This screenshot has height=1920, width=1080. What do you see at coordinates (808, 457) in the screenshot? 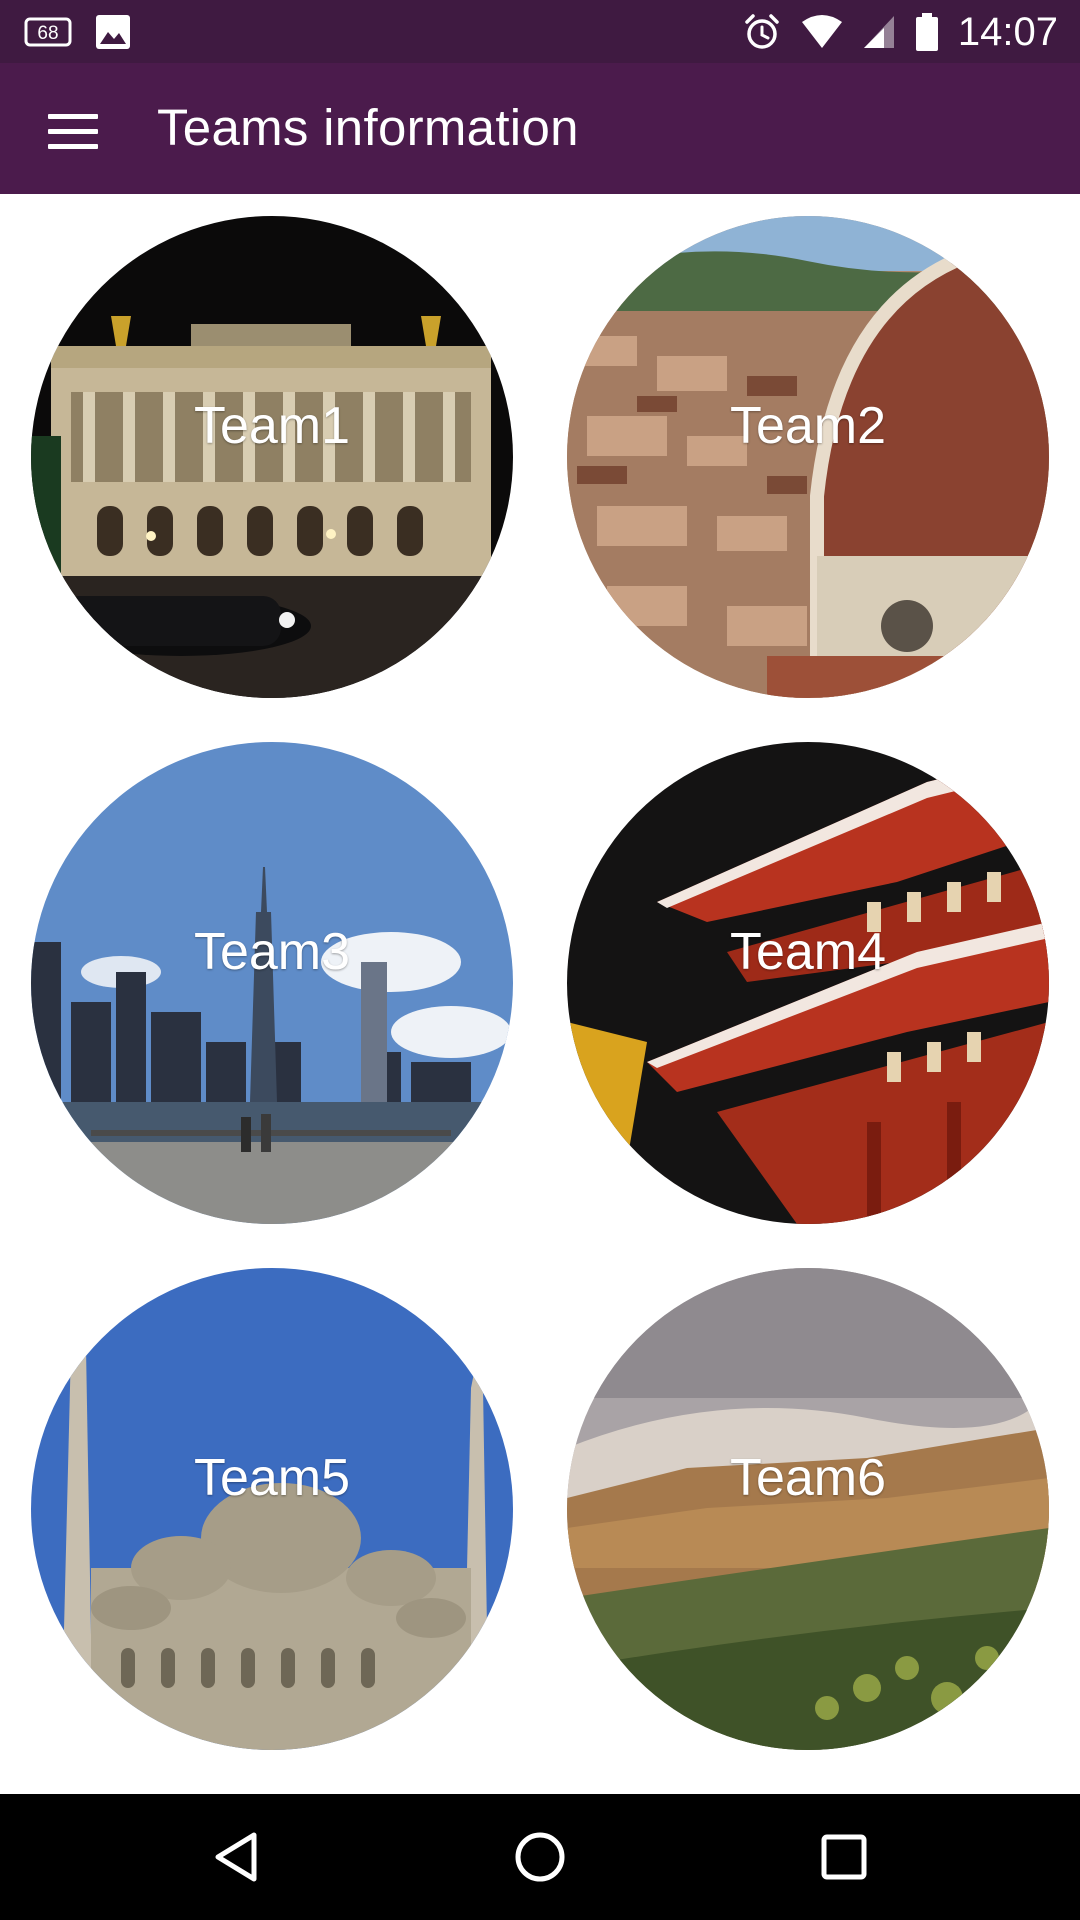
I see `team-card-2: Team2` at bounding box center [808, 457].